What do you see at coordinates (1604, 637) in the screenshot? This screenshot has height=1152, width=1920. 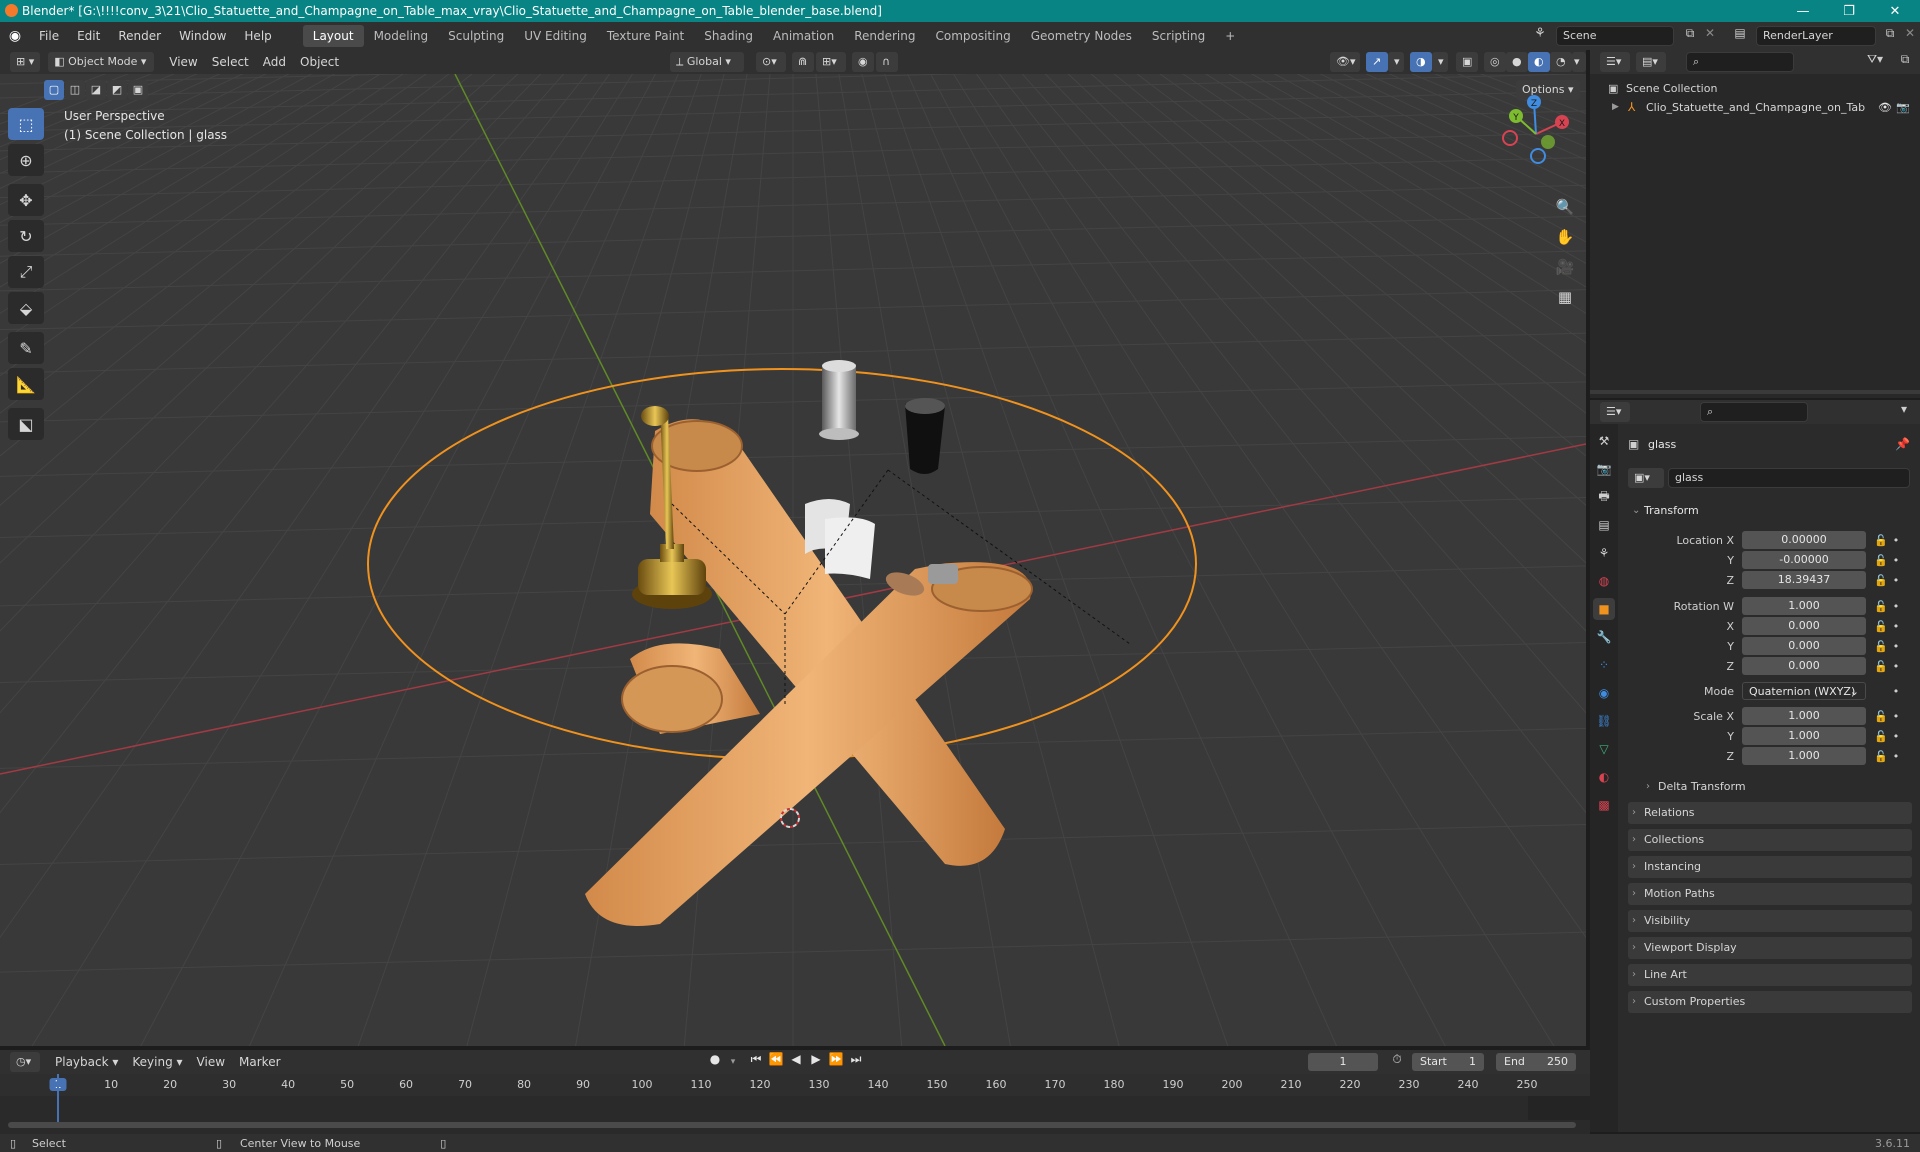 I see `modifier-tab-icon: 🔧` at bounding box center [1604, 637].